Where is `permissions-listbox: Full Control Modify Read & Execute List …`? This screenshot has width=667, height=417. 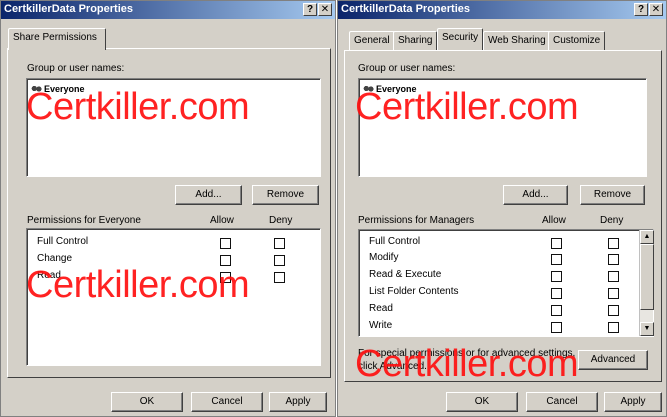 permissions-listbox: Full Control Modify Read & Execute List … is located at coordinates (506, 283).